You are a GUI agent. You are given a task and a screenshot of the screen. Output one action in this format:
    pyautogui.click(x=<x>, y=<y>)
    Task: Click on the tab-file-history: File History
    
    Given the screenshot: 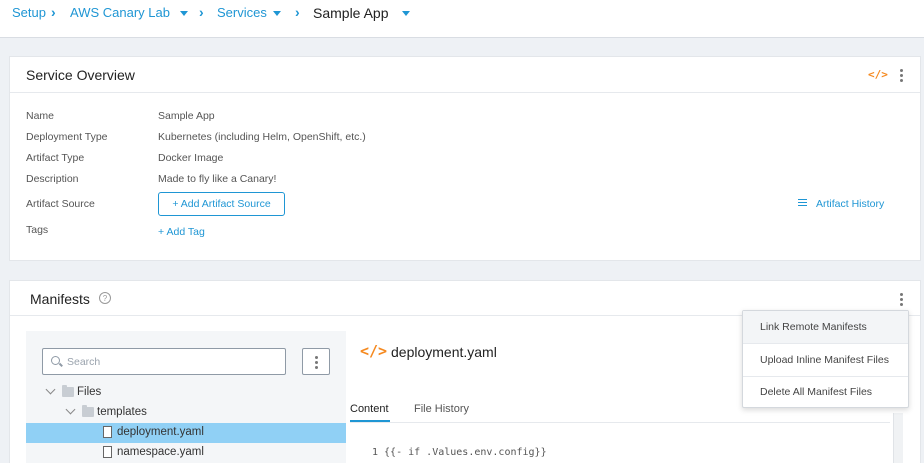 What is the action you would take?
    pyautogui.click(x=441, y=409)
    